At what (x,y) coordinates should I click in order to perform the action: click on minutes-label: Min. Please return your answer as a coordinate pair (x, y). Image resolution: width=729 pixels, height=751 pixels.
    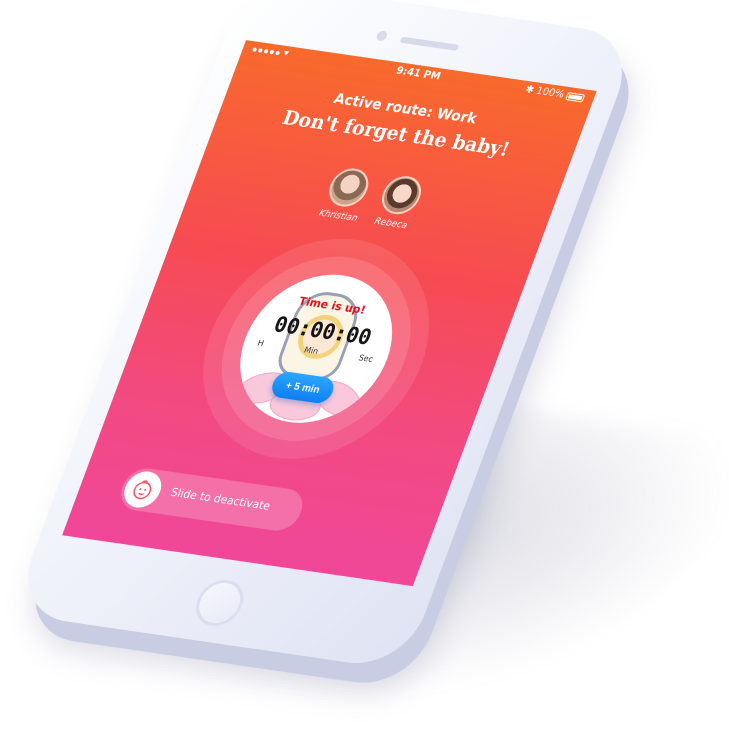
    Looking at the image, I should click on (311, 351).